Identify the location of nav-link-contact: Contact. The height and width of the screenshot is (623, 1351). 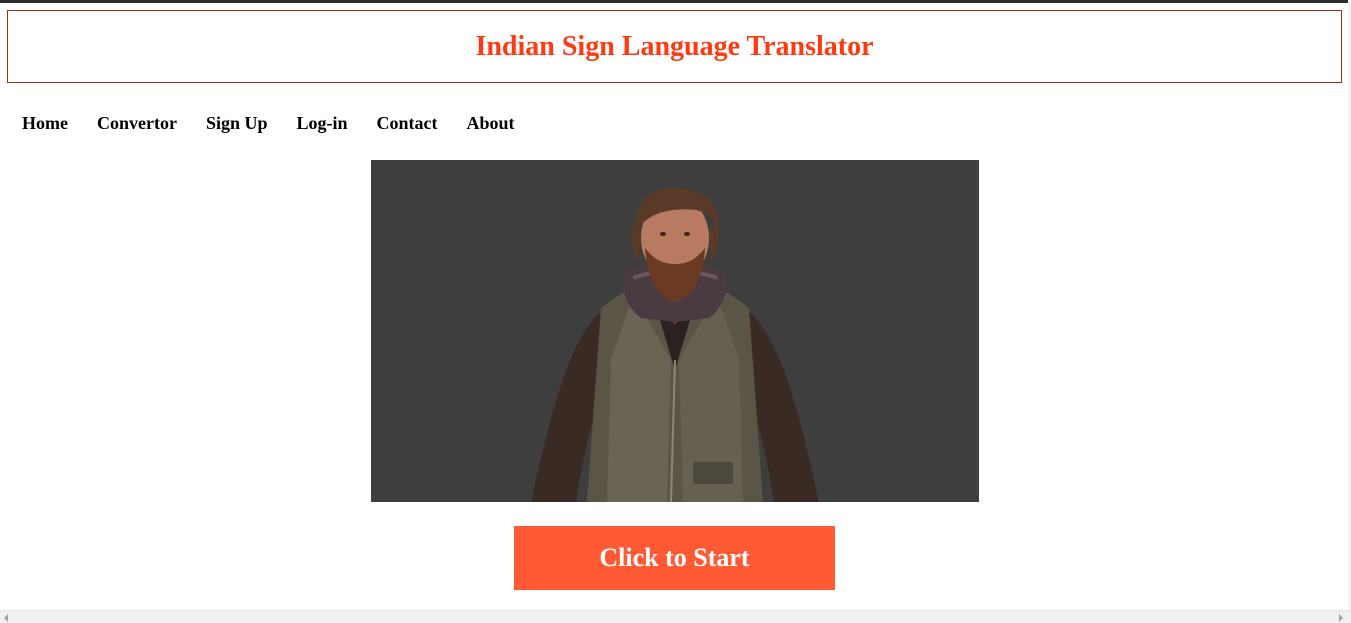
(407, 123).